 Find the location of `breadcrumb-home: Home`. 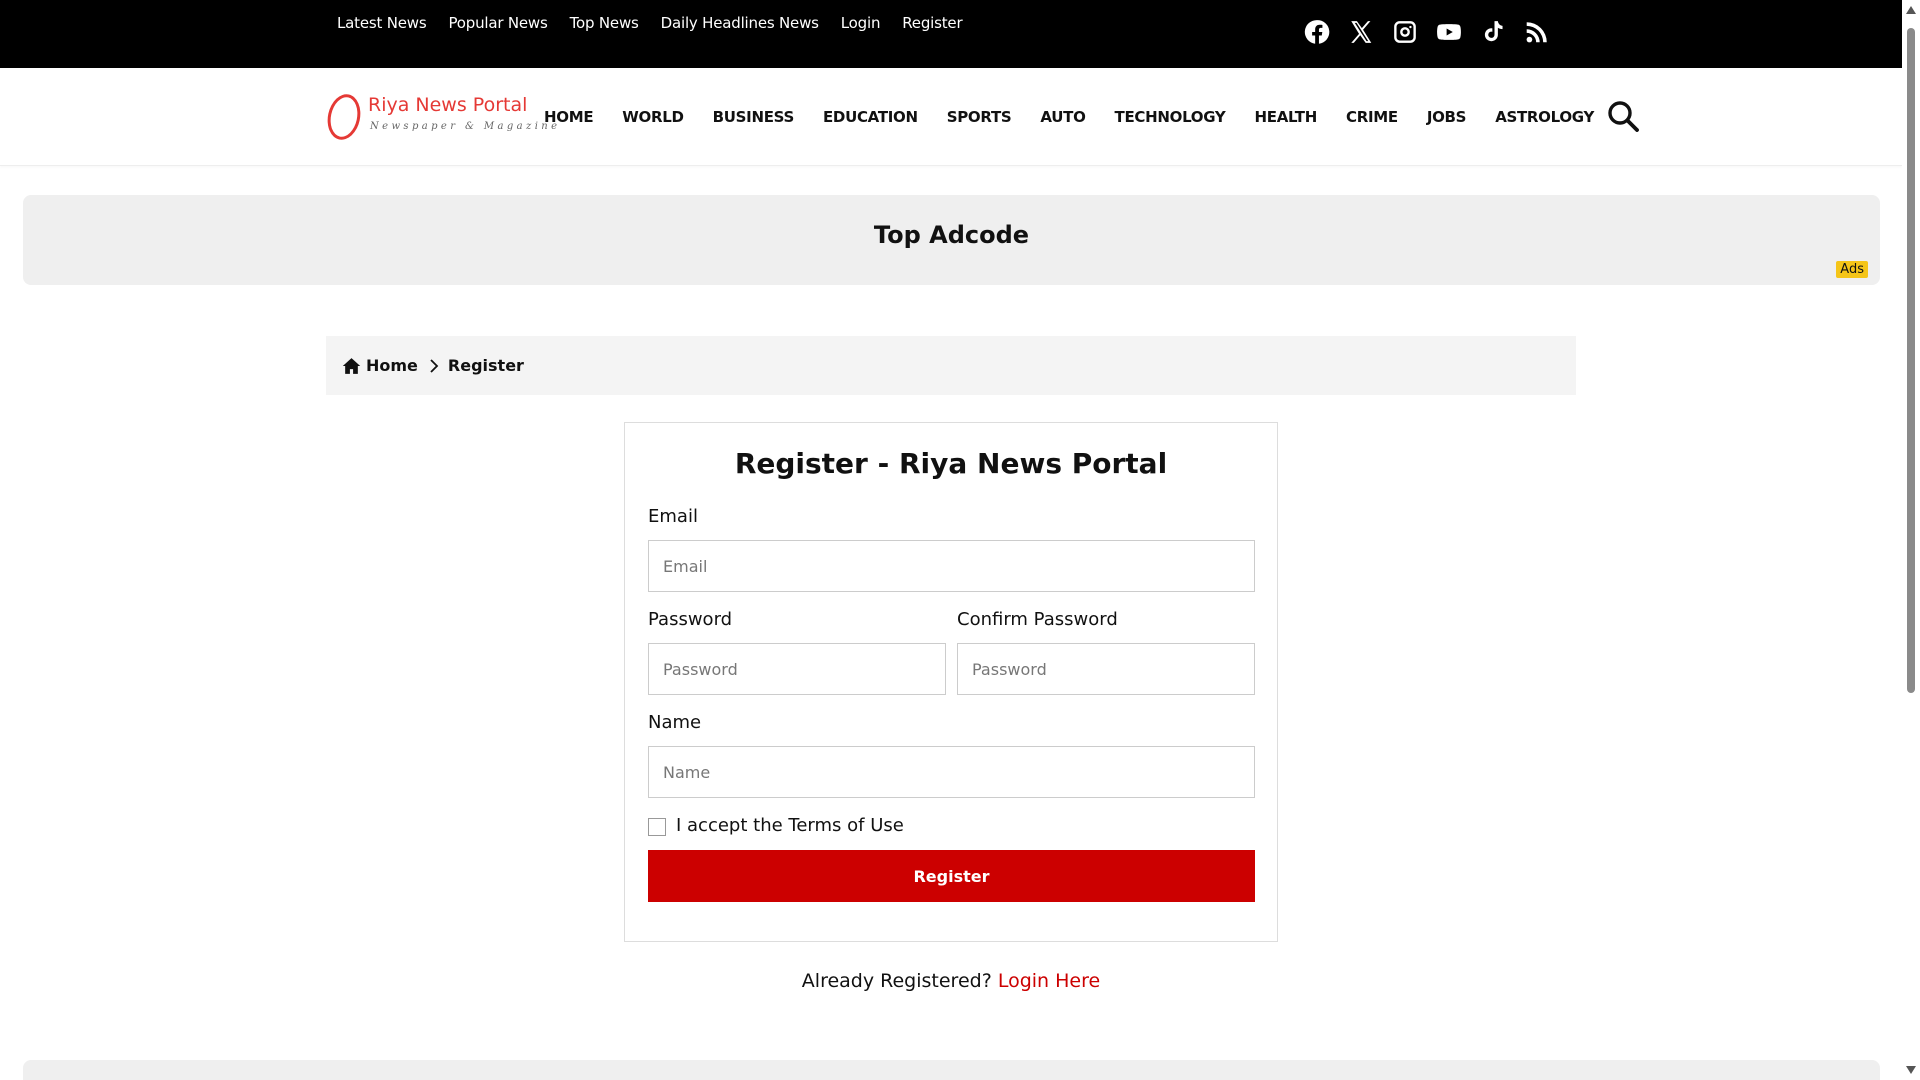

breadcrumb-home: Home is located at coordinates (380, 365).